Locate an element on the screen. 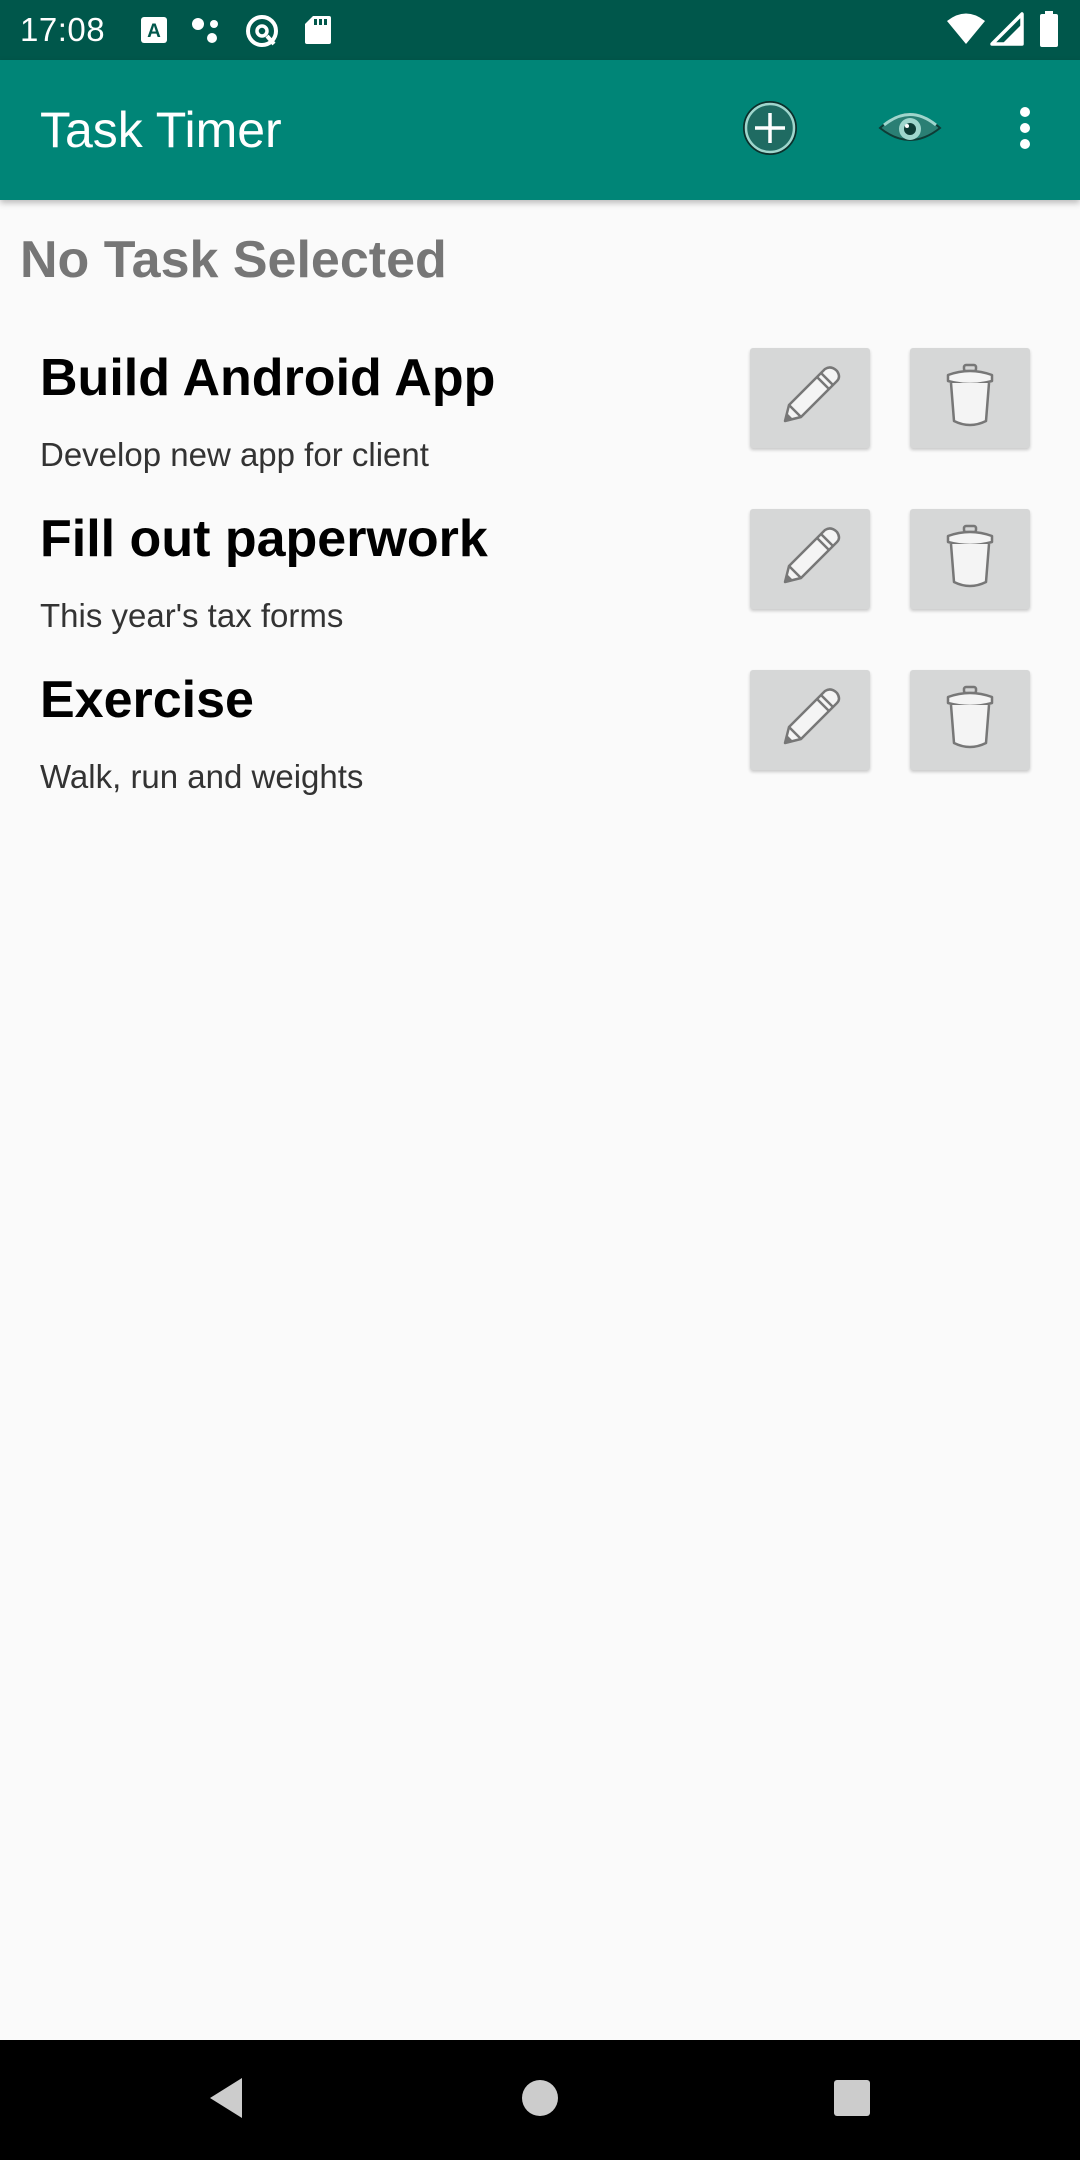 The image size is (1080, 2160). task-description: This year's tax forms is located at coordinates (192, 615).